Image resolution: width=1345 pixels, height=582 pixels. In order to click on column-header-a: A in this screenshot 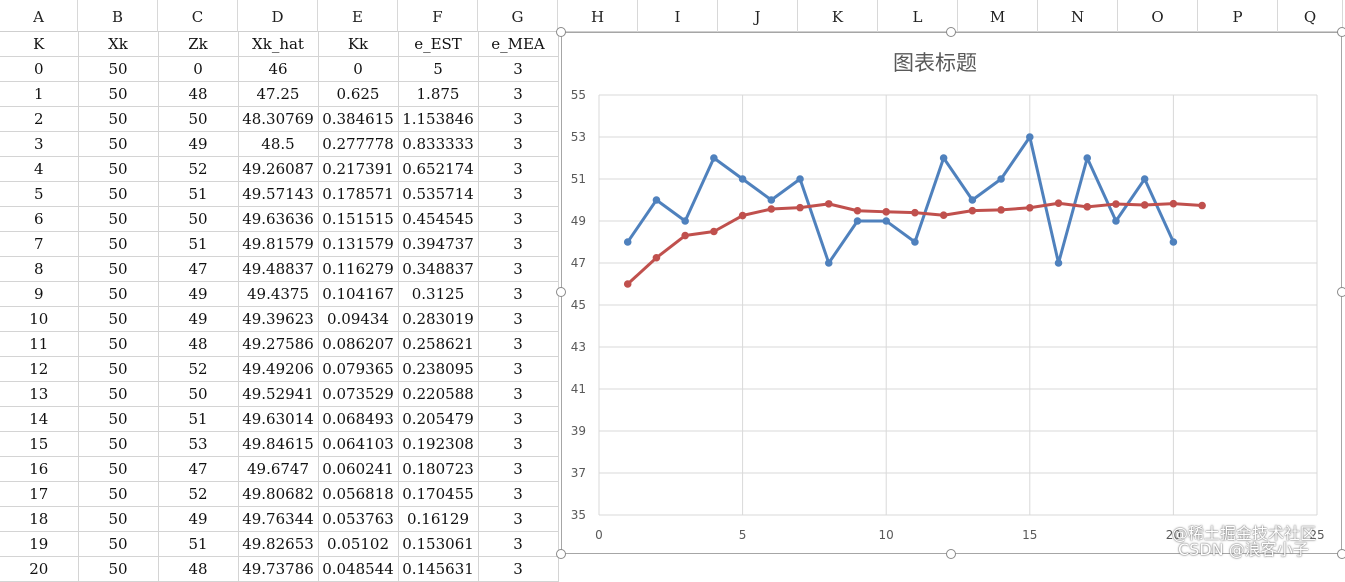, I will do `click(39, 16)`.